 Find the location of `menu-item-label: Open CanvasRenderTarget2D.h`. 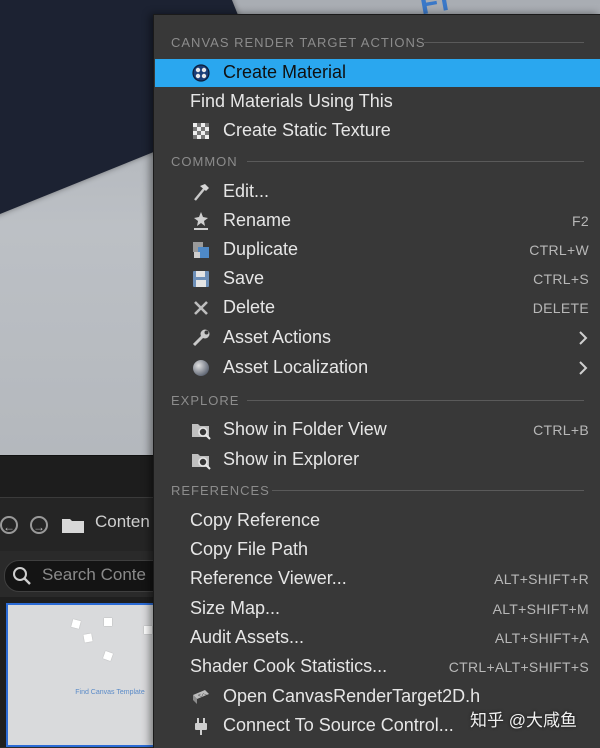

menu-item-label: Open CanvasRenderTarget2D.h is located at coordinates (352, 696).